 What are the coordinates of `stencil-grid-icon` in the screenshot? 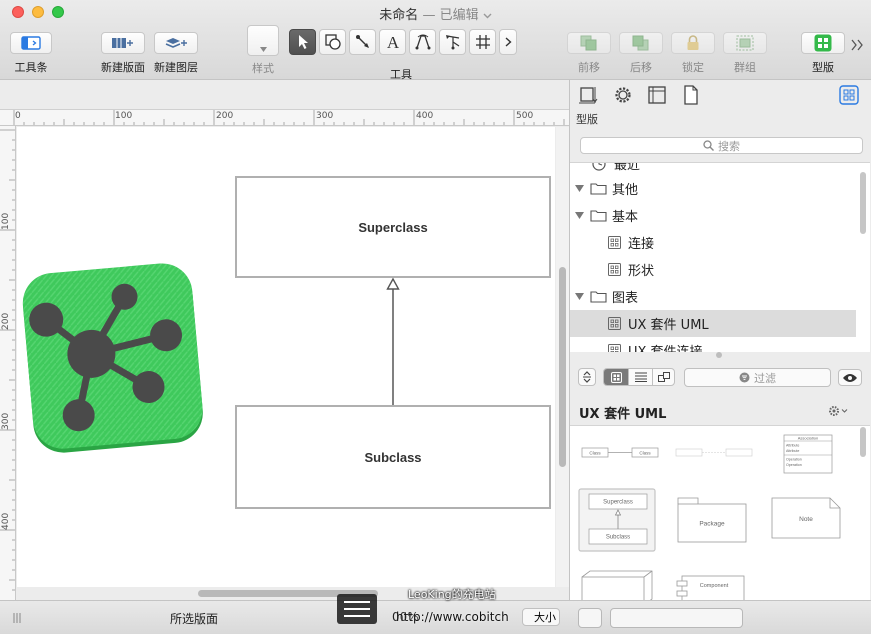 It's located at (849, 95).